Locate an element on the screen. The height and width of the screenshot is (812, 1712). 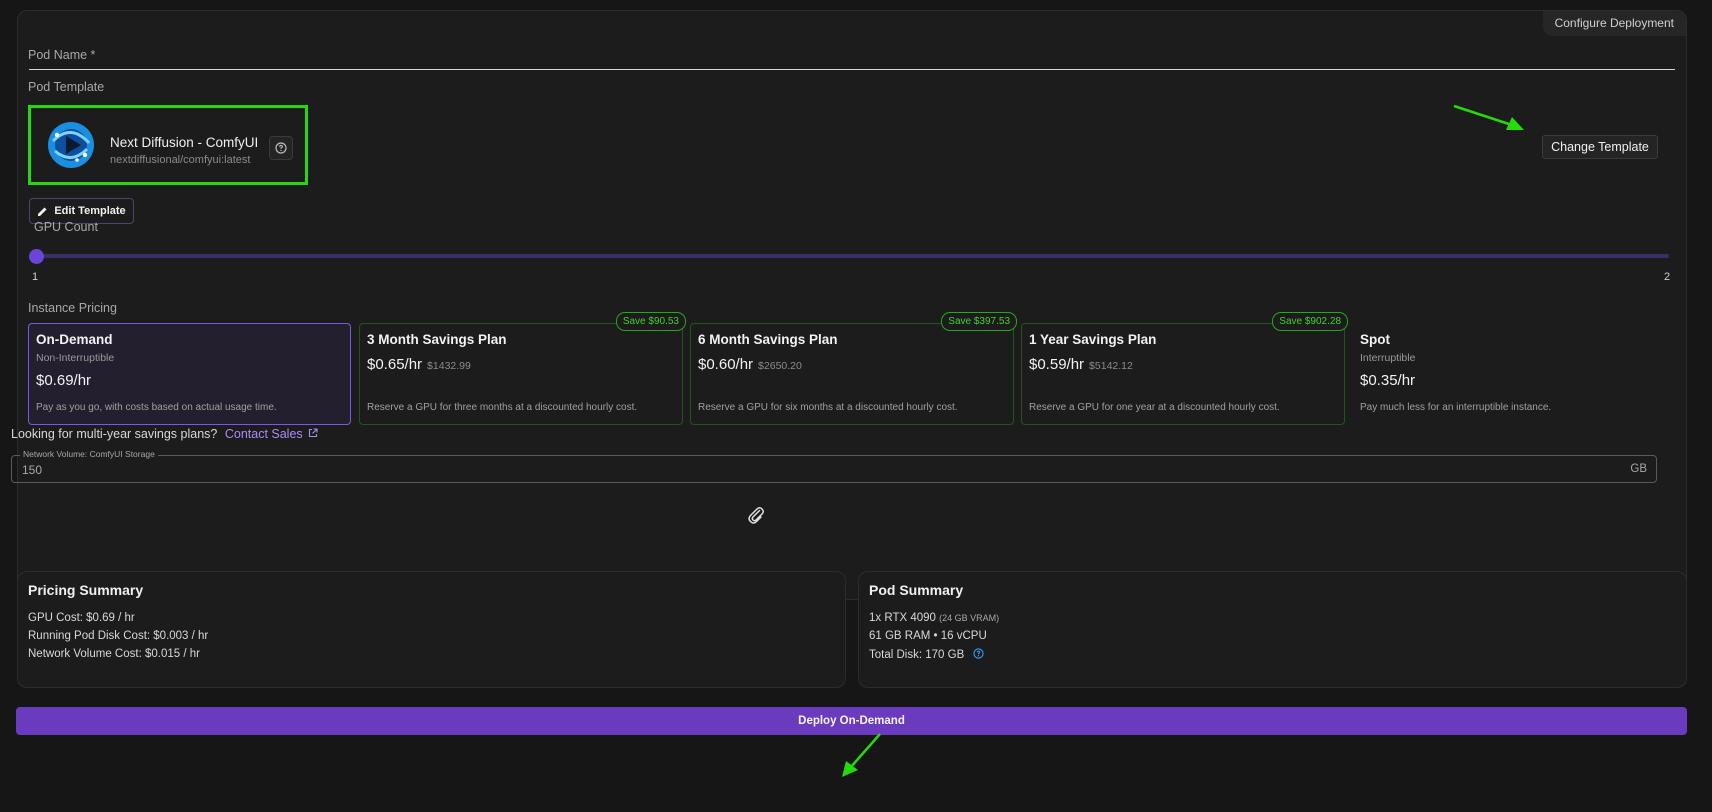
pod-template-label: Pod Template is located at coordinates (66, 87).